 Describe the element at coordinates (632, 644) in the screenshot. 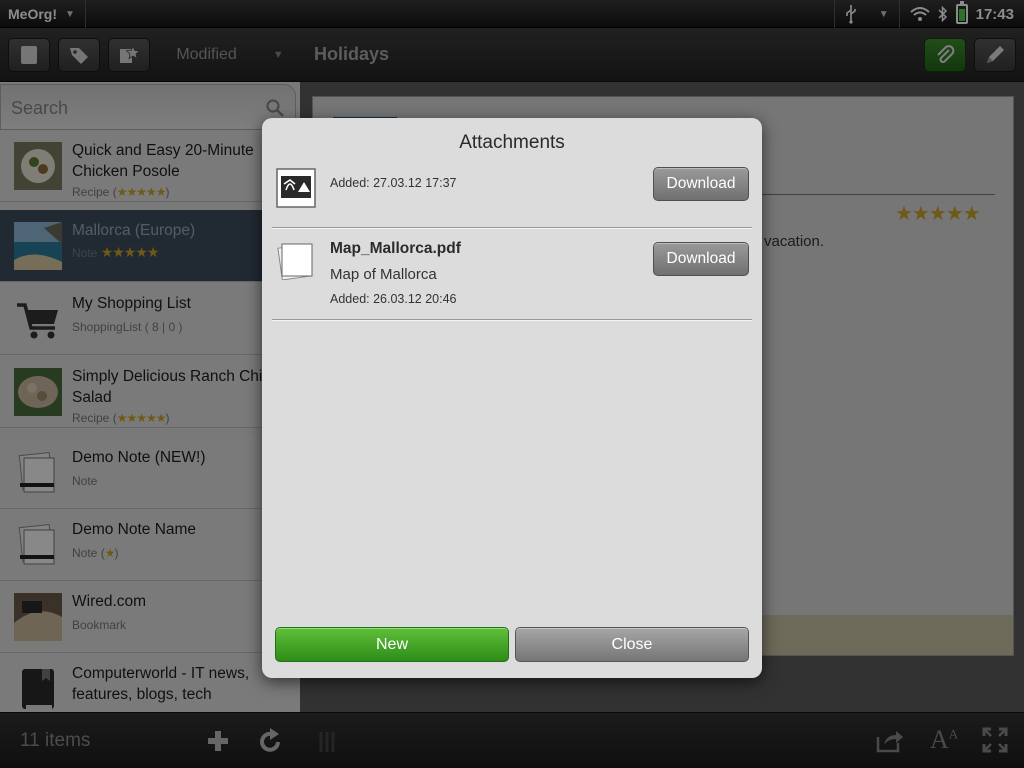

I see `close-button: Close` at that location.